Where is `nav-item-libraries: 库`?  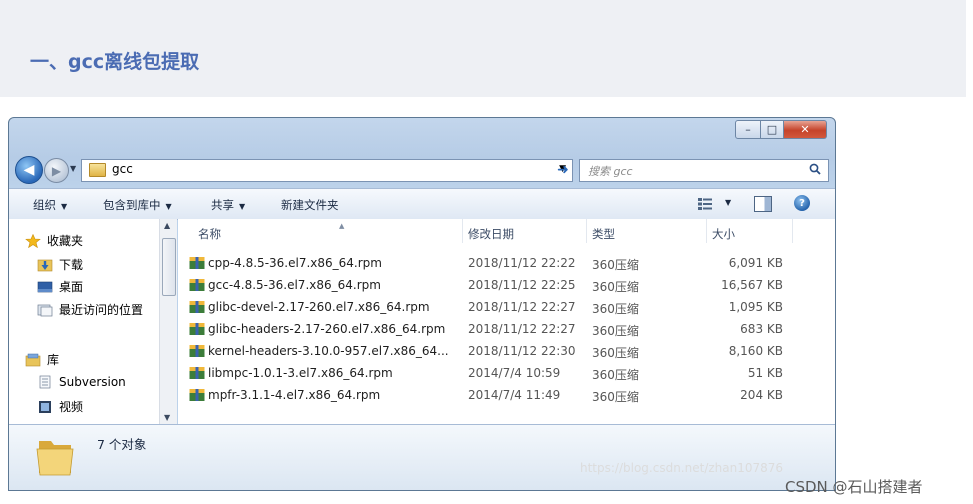
nav-item-libraries: 库 is located at coordinates (42, 359).